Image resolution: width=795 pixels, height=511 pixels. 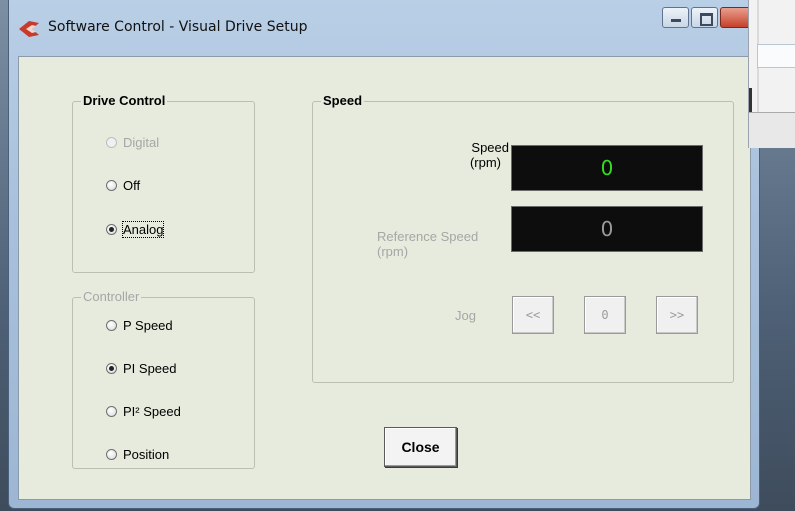 What do you see at coordinates (343, 101) in the screenshot?
I see `speed-title: Speed` at bounding box center [343, 101].